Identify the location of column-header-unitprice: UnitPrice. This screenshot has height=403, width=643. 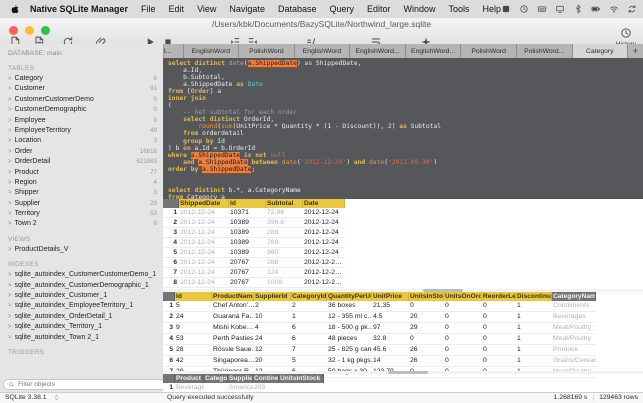
(390, 296).